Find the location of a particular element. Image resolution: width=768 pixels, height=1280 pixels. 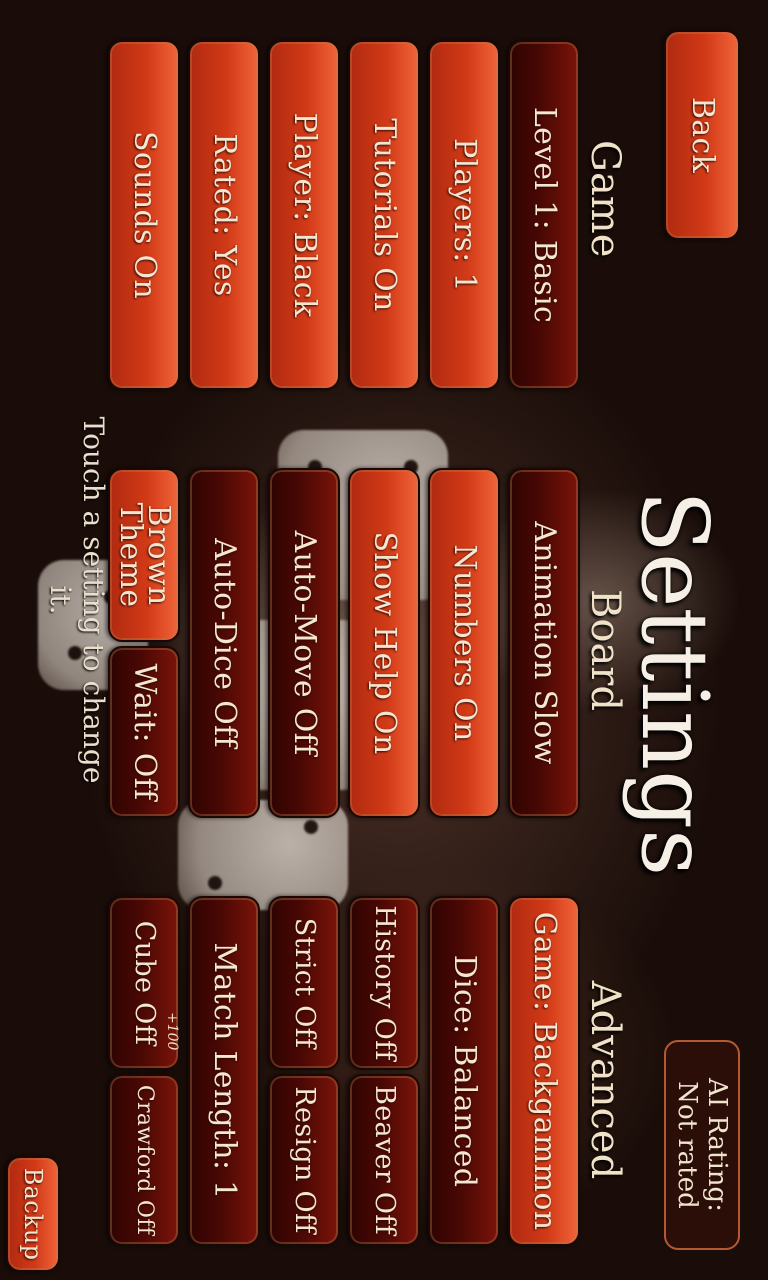

ai-rating-badge: AI Rating: Not rated is located at coordinates (702, 1145).